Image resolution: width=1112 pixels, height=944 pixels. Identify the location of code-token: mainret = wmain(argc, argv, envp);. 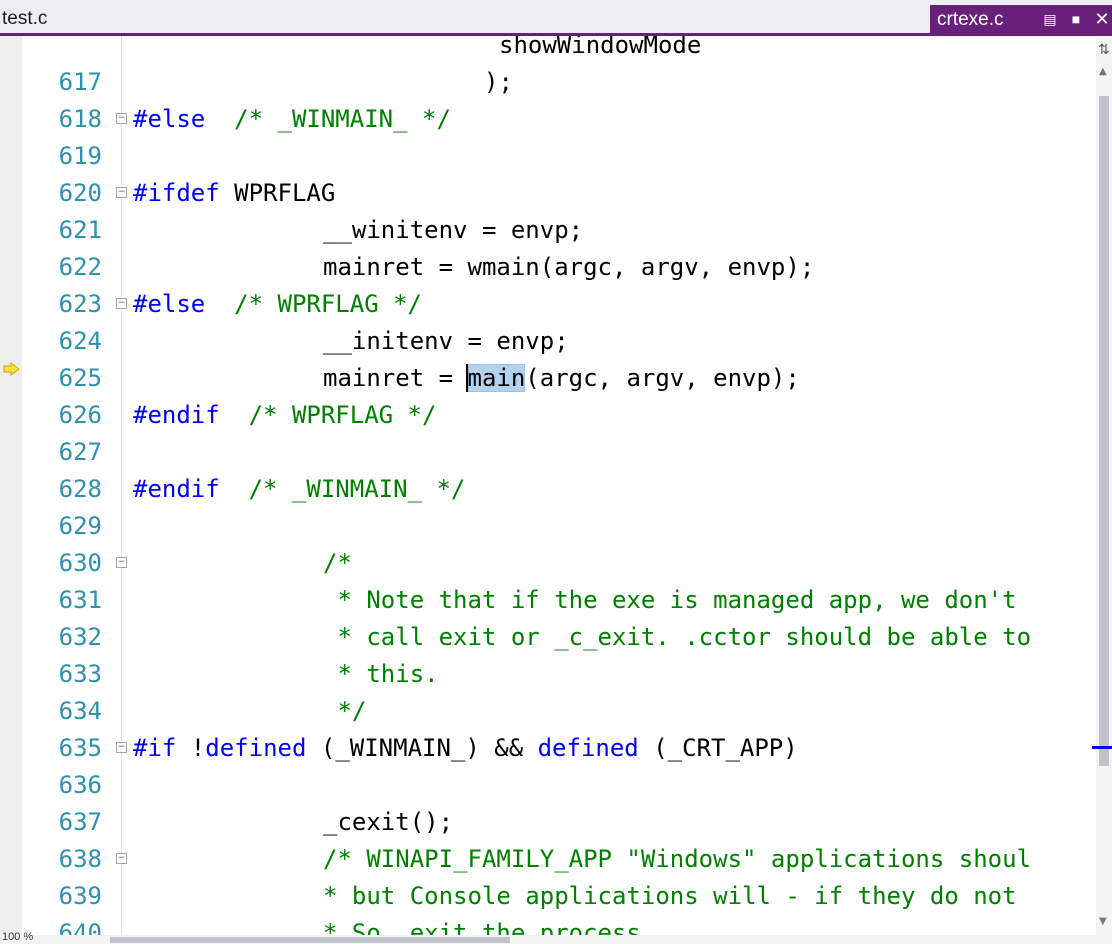
(569, 267).